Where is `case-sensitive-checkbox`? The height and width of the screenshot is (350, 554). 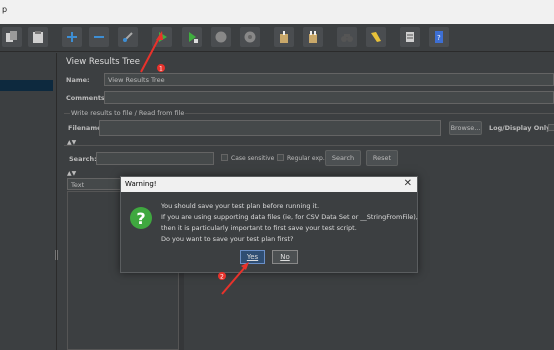
case-sensitive-checkbox is located at coordinates (224, 157).